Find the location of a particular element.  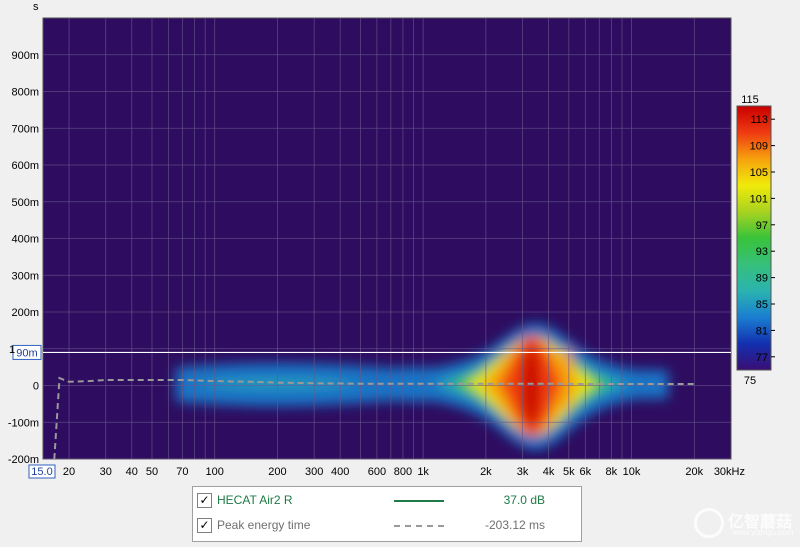

legend-swatch-peak-energy is located at coordinates (419, 526).